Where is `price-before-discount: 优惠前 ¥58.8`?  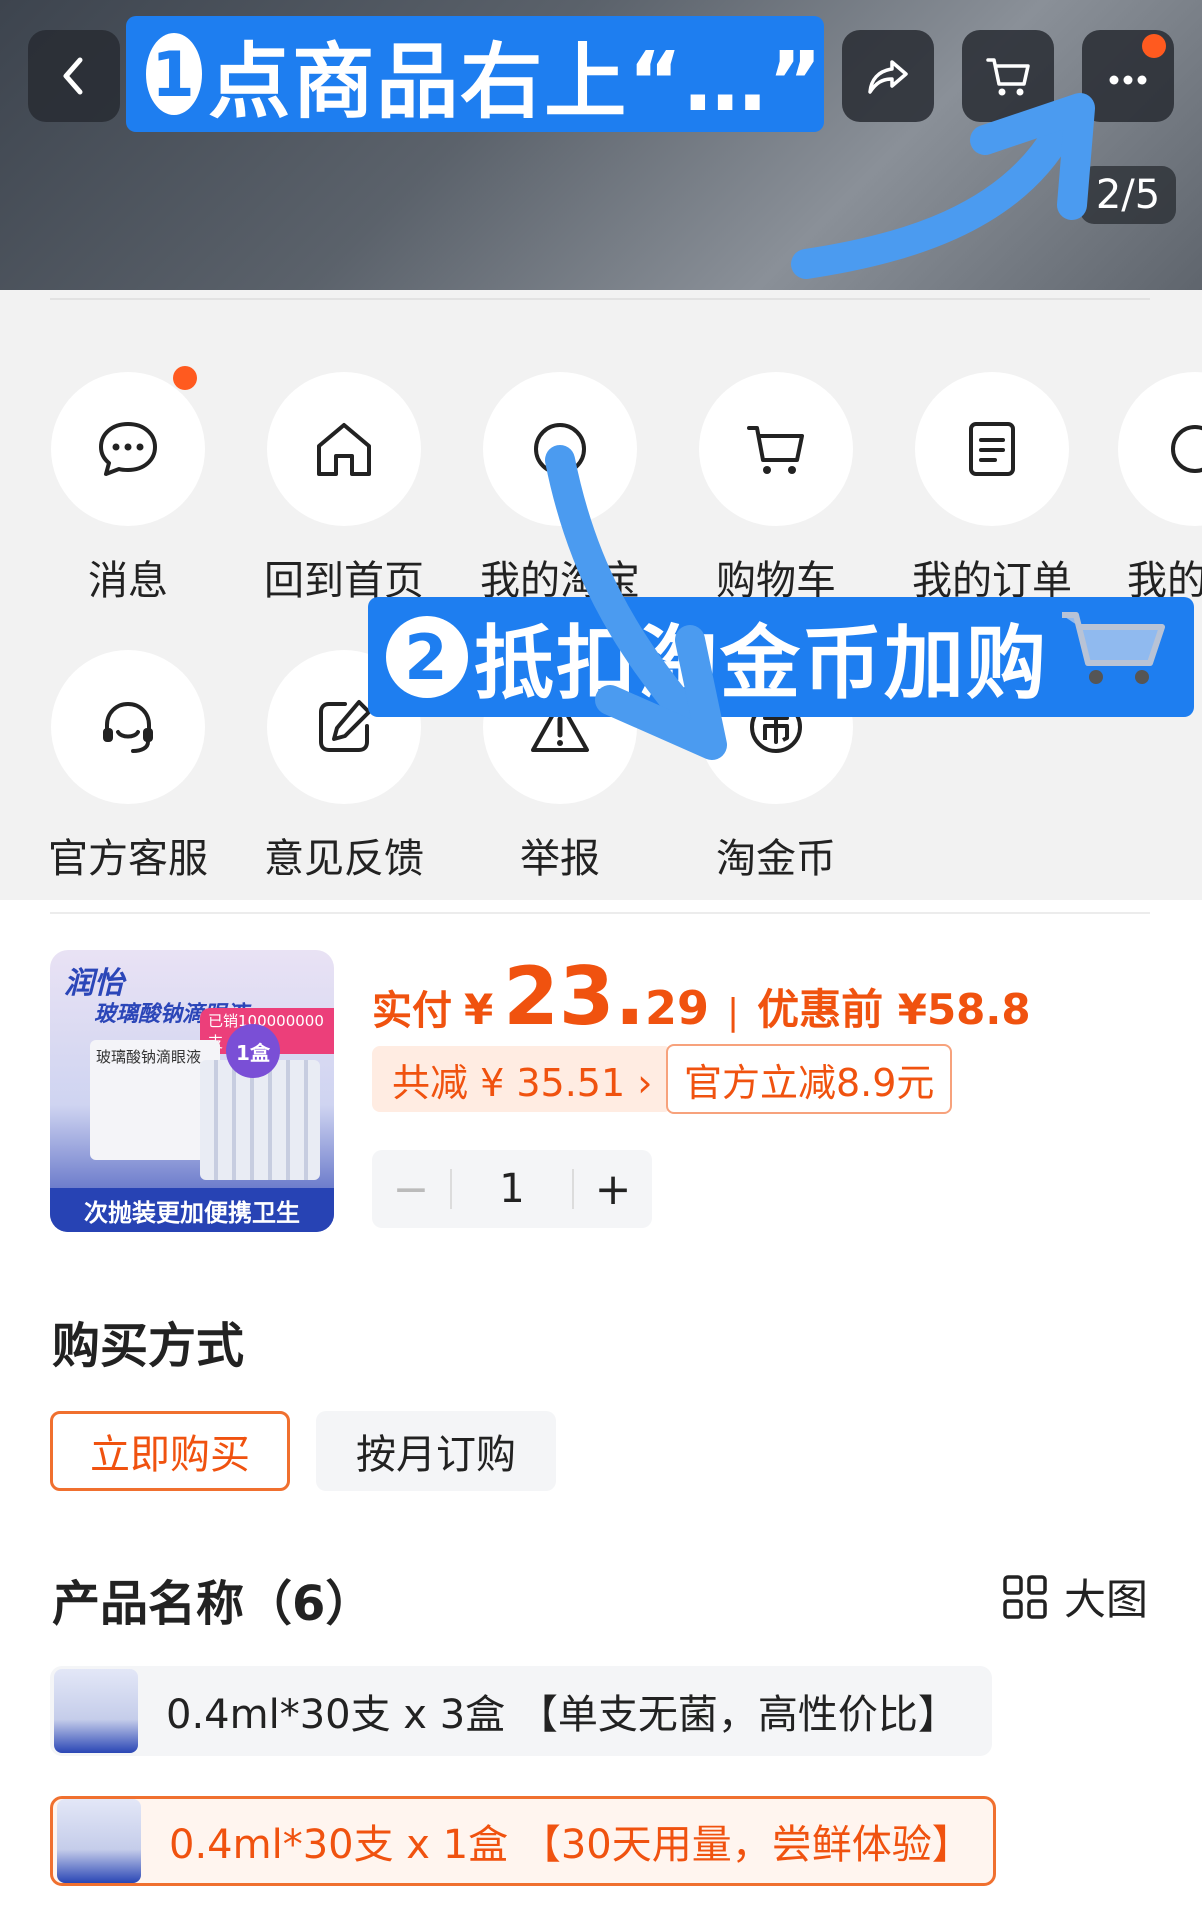 price-before-discount: 优惠前 ¥58.8 is located at coordinates (894, 1009).